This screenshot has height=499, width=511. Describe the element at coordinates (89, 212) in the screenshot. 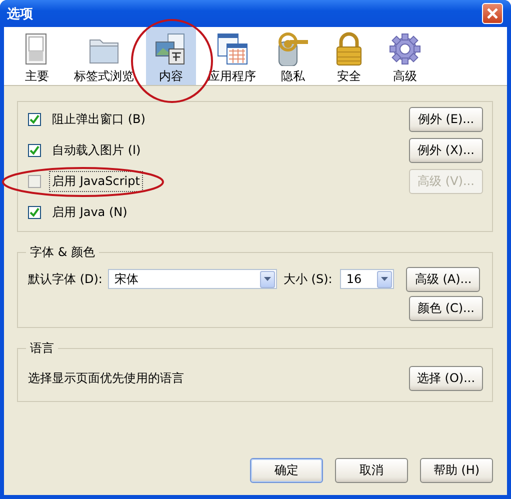

I see `checkbox-label: 启用 Java (N)` at that location.